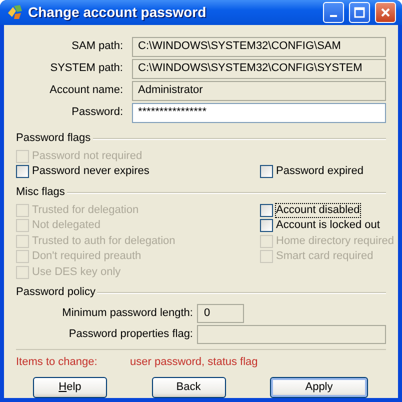 This screenshot has height=402, width=402. I want to click on section-title: Password flags, so click(53, 139).